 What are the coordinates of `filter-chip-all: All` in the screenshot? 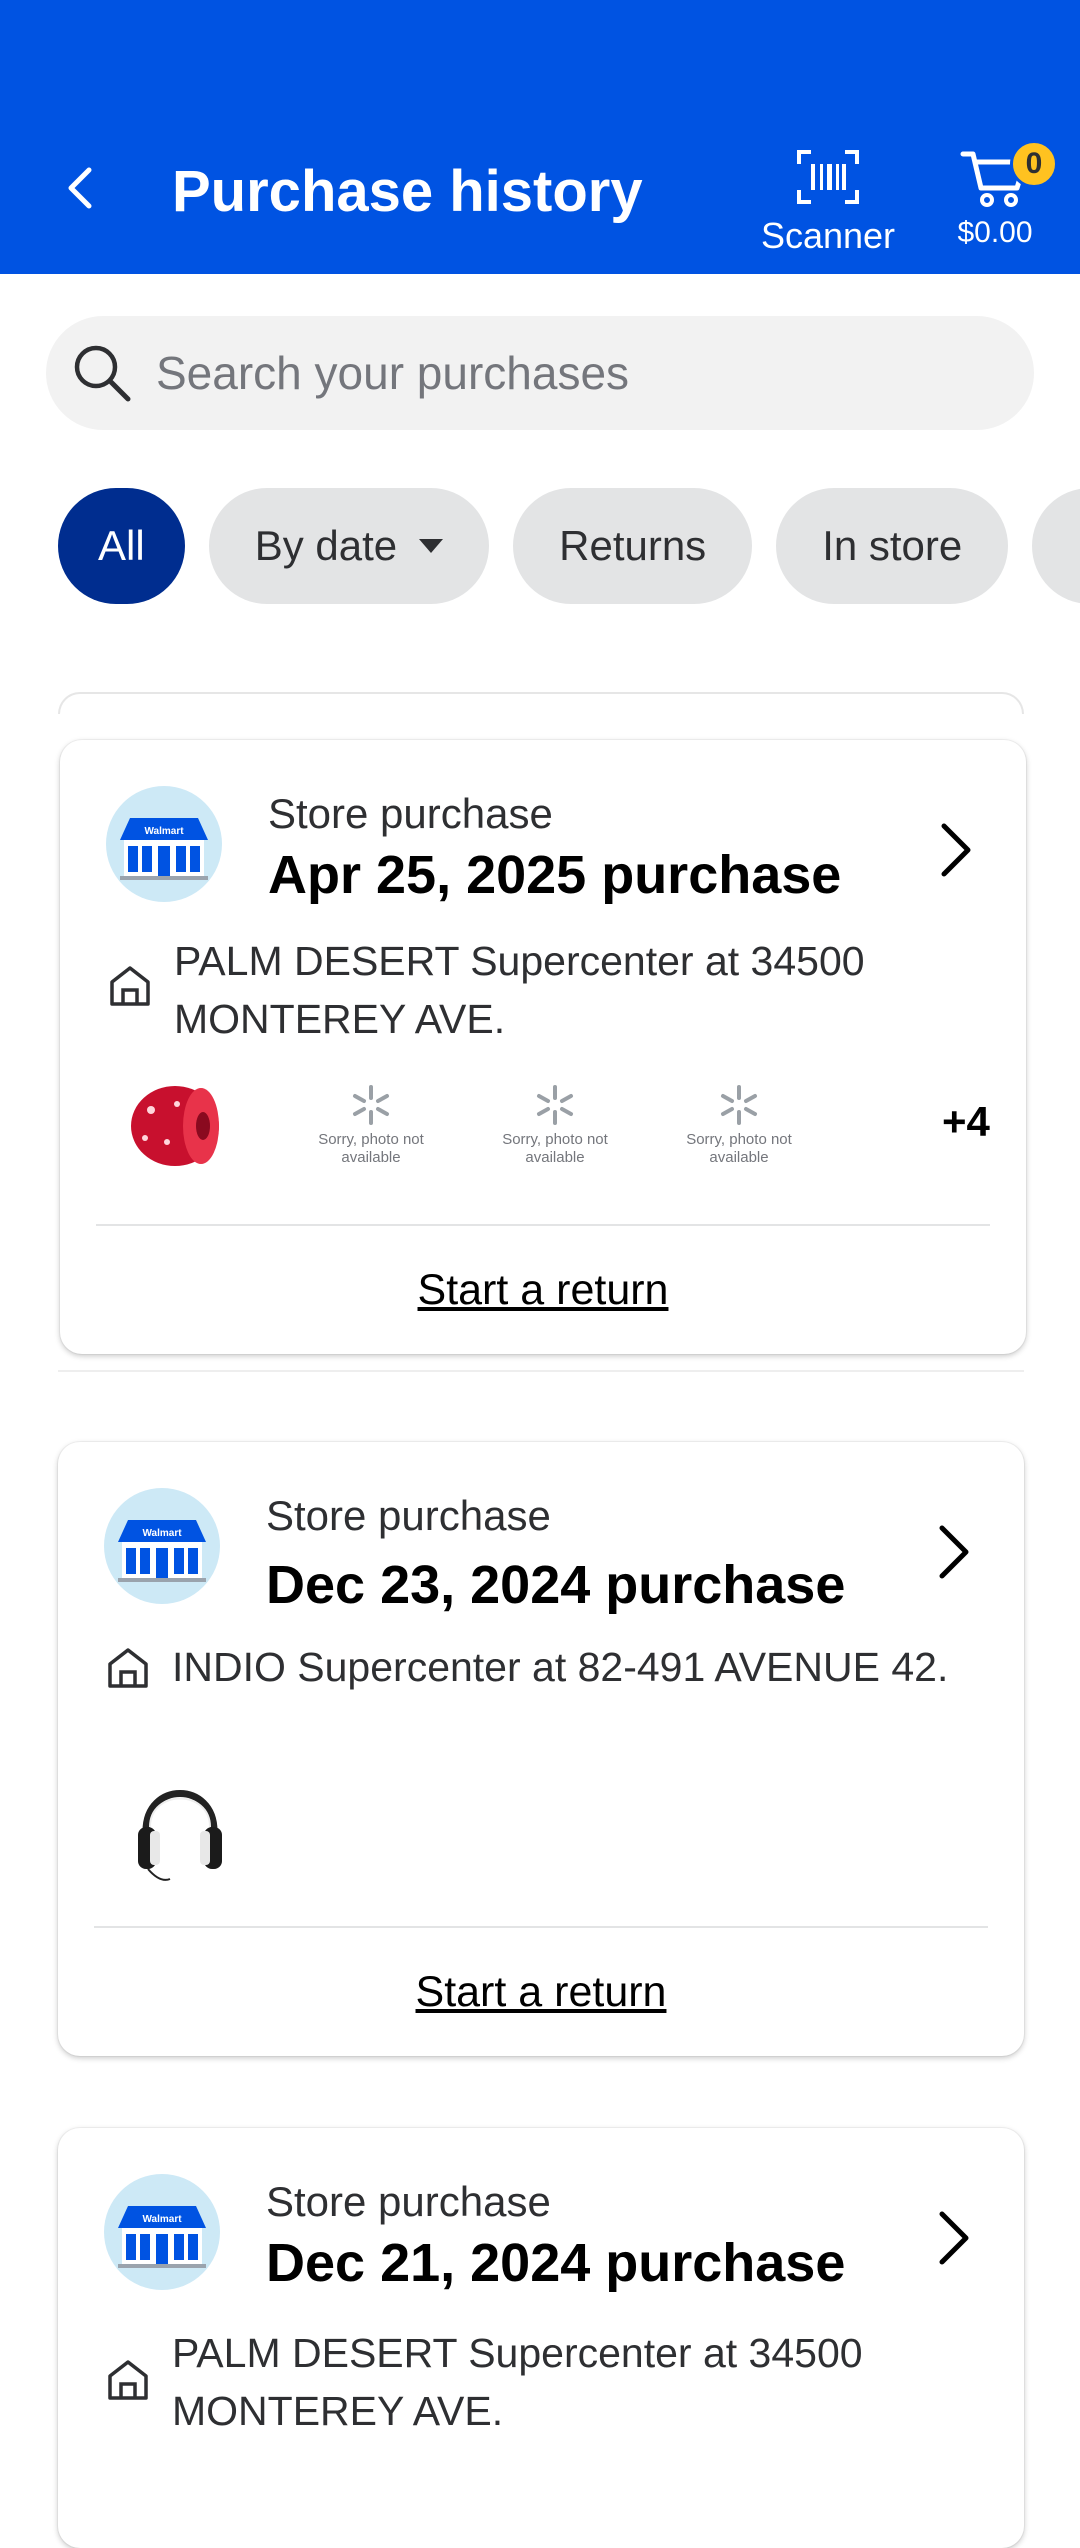 It's located at (121, 546).